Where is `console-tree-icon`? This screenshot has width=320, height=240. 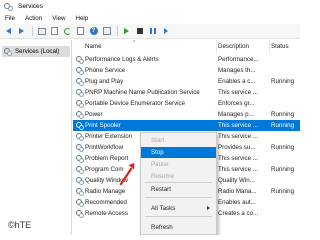
console-tree-icon is located at coordinates (41, 31).